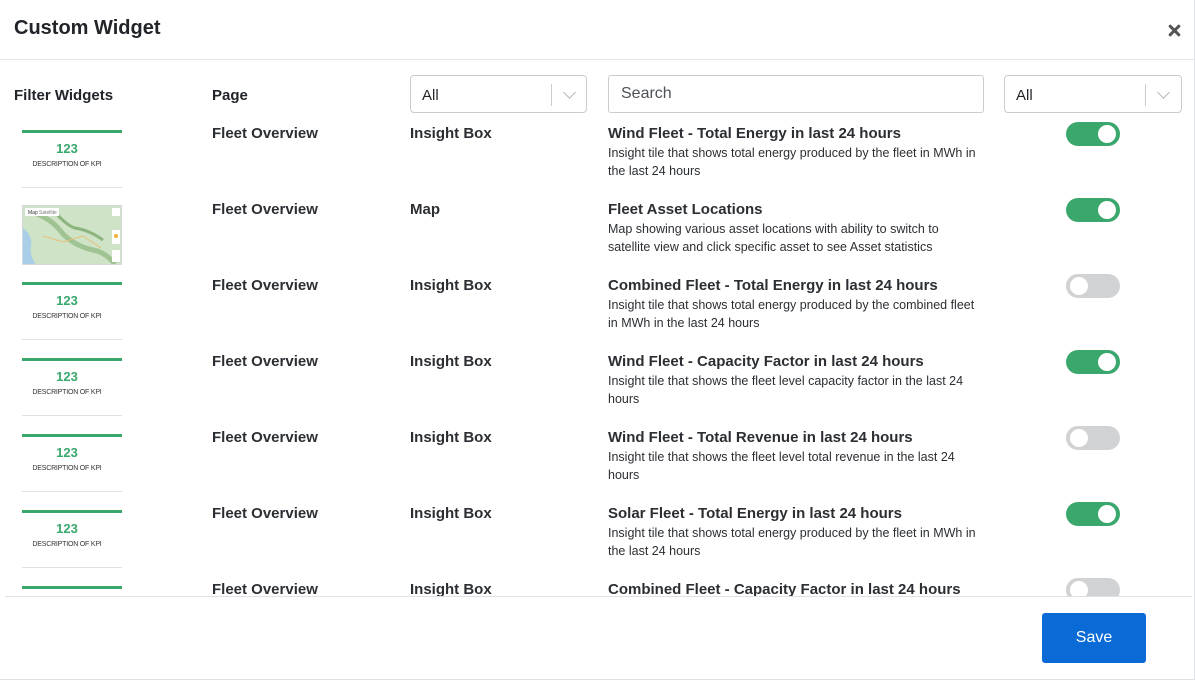 The height and width of the screenshot is (680, 1195). I want to click on search-input, so click(796, 94).